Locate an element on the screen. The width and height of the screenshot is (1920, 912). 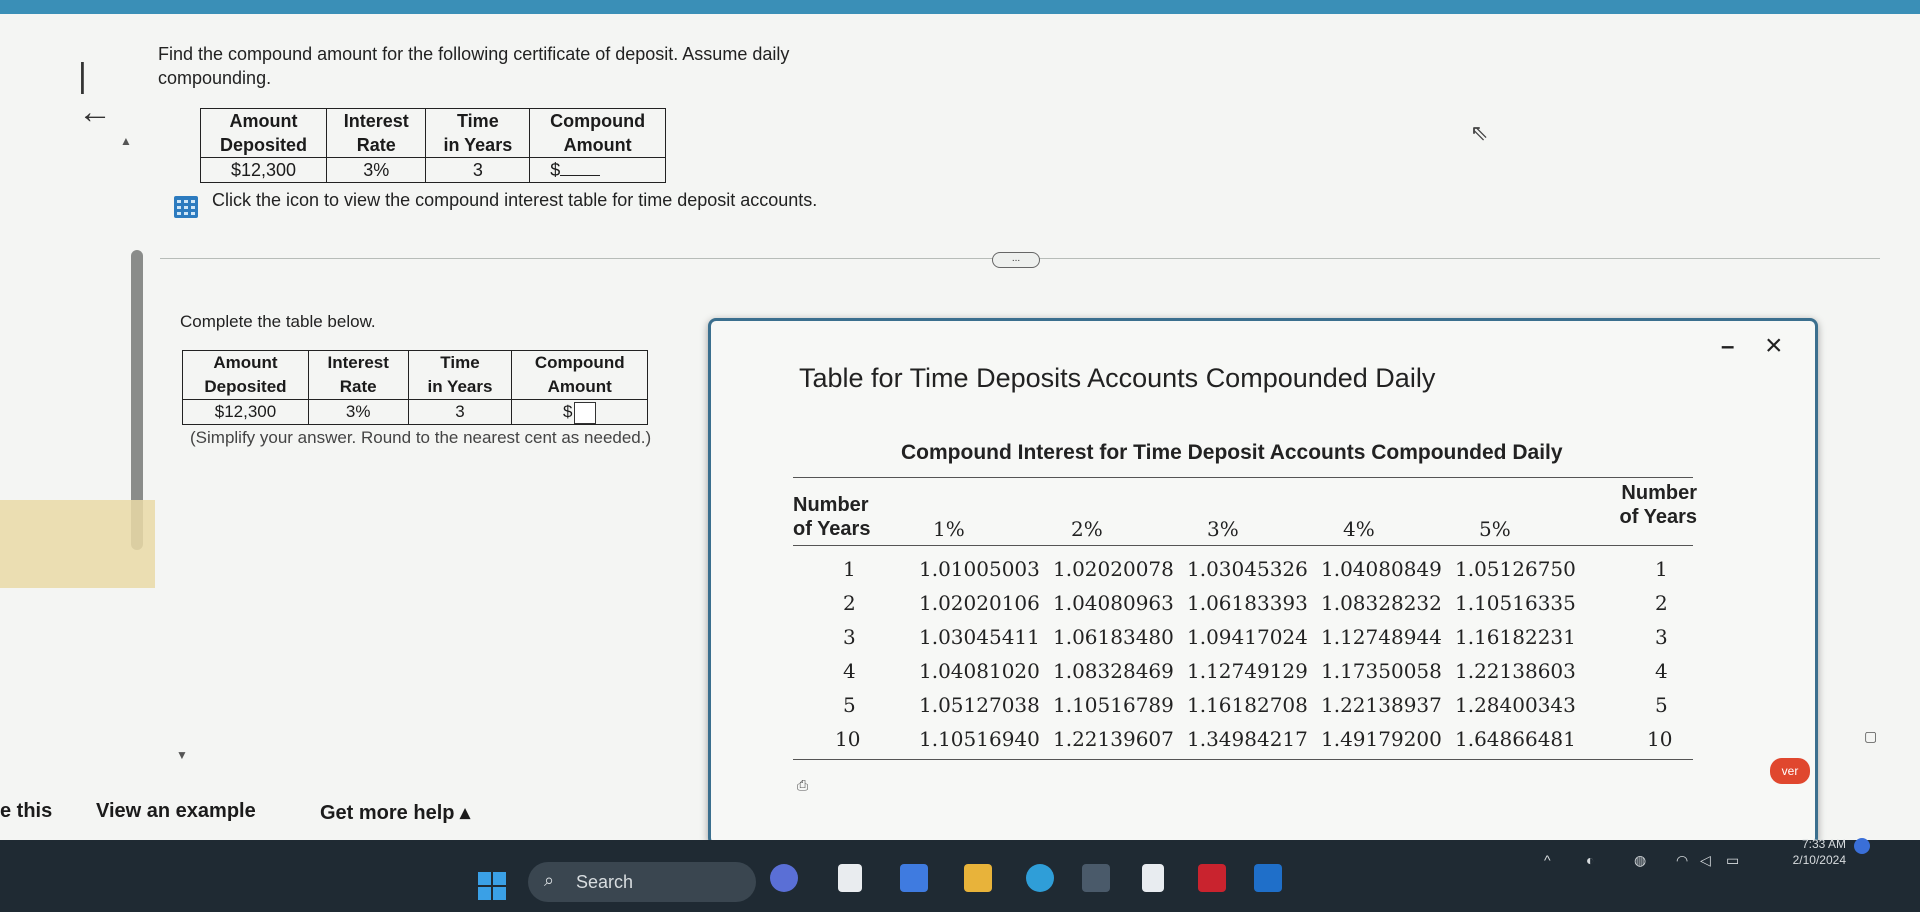
taskbar-clock: 7:33 AM 2/10/2024 is located at coordinates (1806, 852).